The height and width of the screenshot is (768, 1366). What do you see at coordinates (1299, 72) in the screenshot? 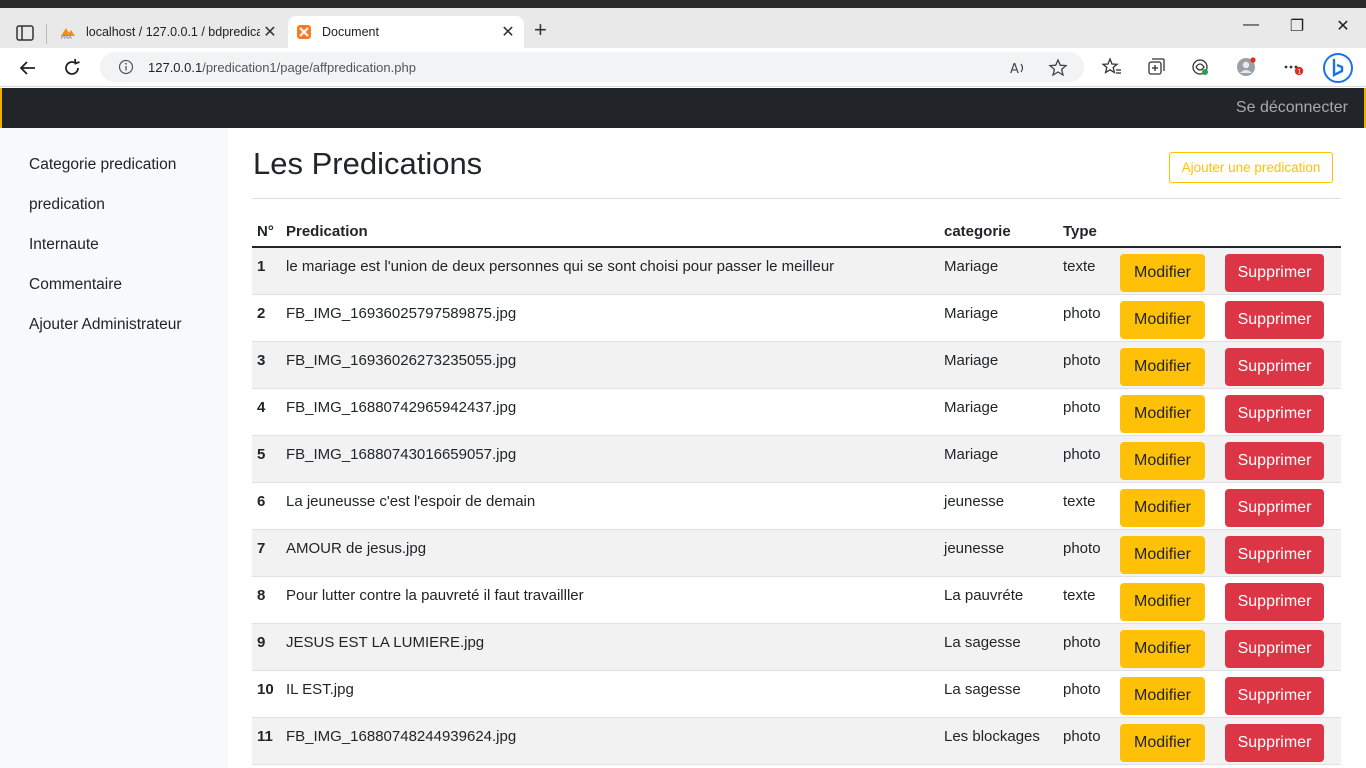
I see `svg-text: 1` at bounding box center [1299, 72].